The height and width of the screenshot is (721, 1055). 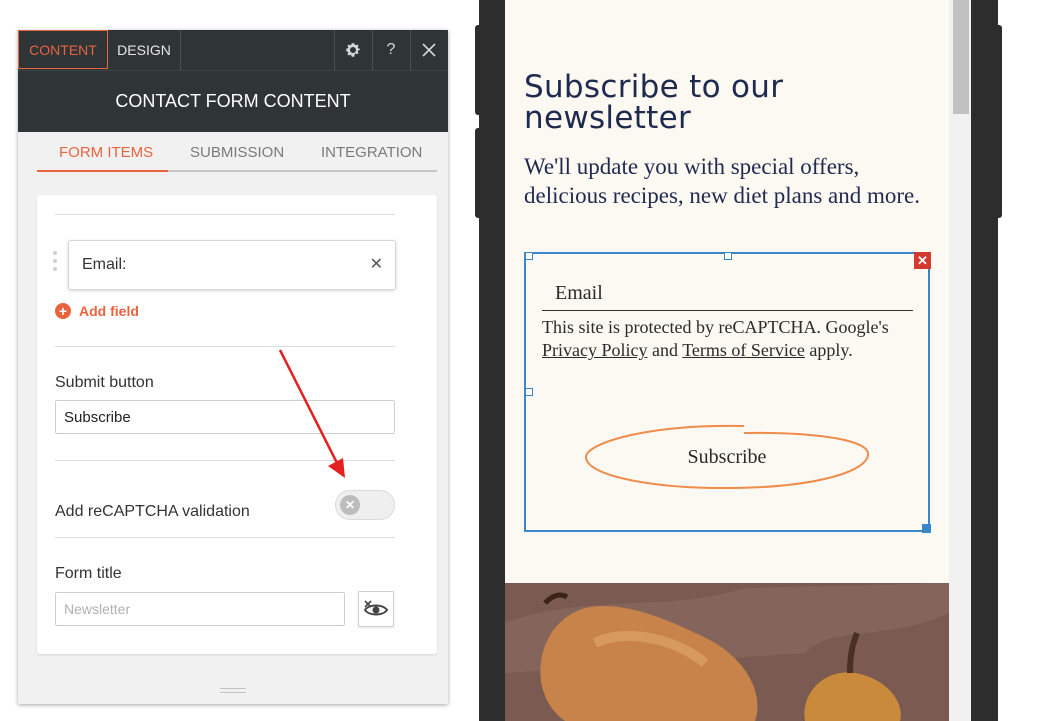 I want to click on help-button: ?, so click(x=390, y=50).